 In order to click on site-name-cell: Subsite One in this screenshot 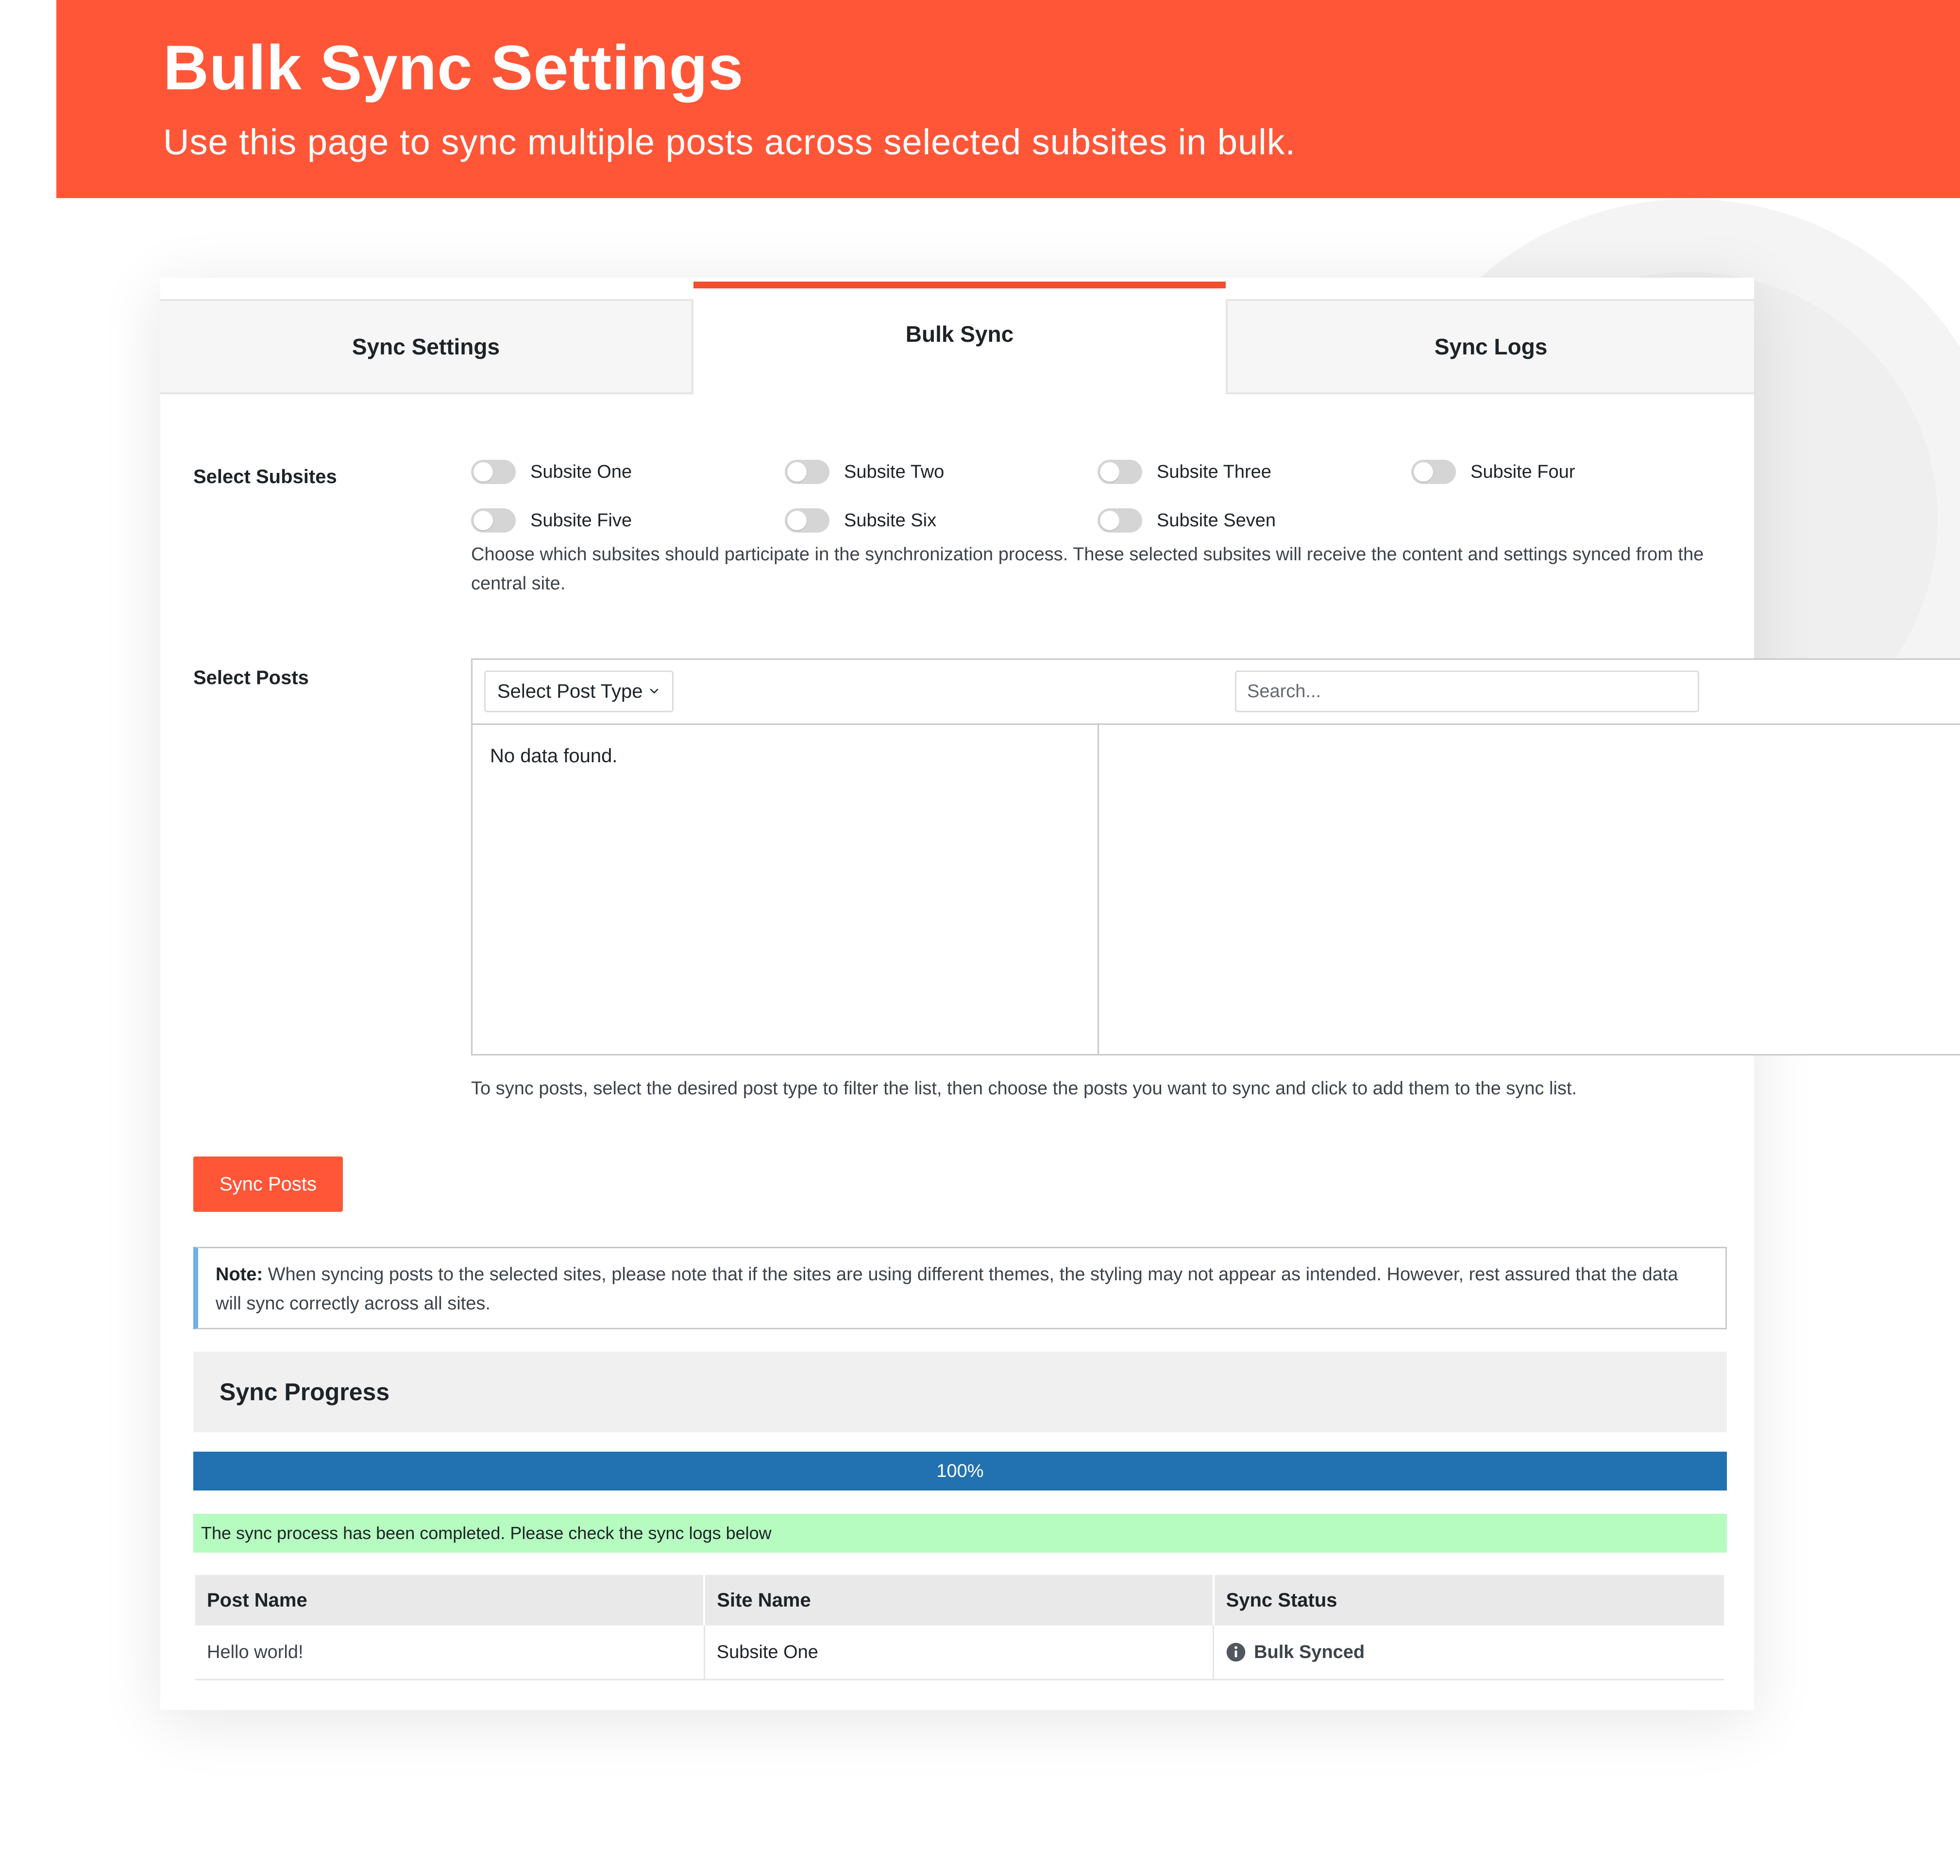, I will do `click(959, 1653)`.